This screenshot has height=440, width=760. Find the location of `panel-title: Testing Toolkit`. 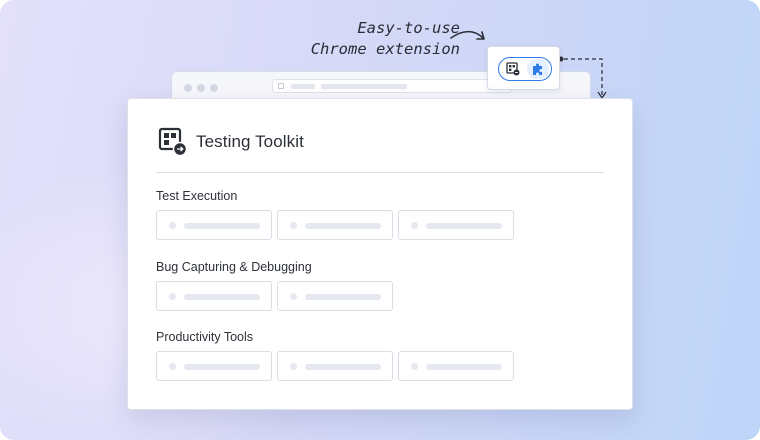

panel-title: Testing Toolkit is located at coordinates (250, 141).